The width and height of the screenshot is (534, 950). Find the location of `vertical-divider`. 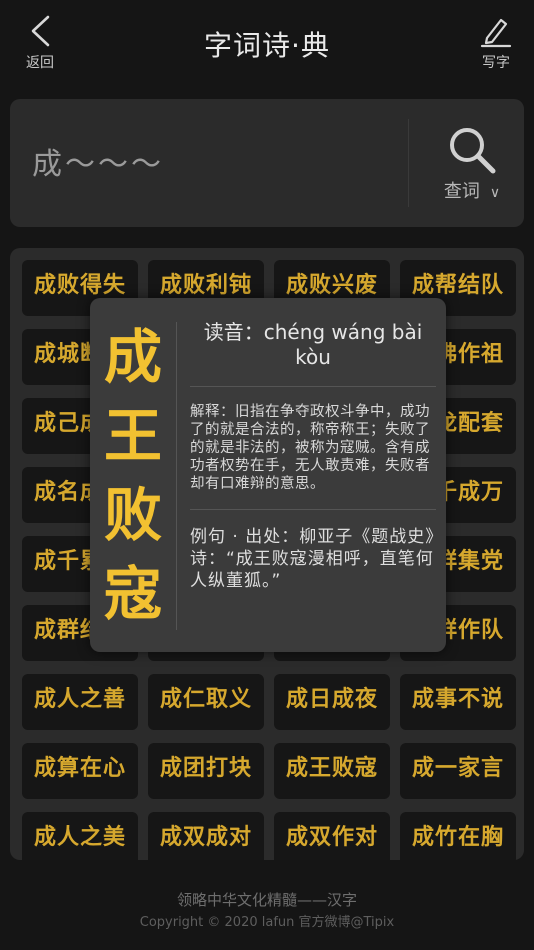

vertical-divider is located at coordinates (176, 476).